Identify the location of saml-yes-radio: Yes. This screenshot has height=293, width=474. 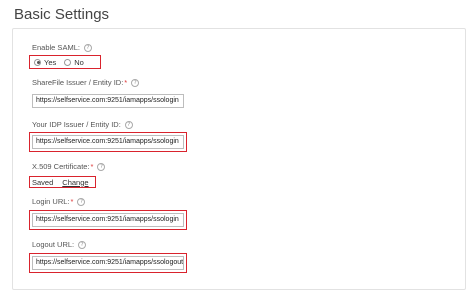
(45, 62).